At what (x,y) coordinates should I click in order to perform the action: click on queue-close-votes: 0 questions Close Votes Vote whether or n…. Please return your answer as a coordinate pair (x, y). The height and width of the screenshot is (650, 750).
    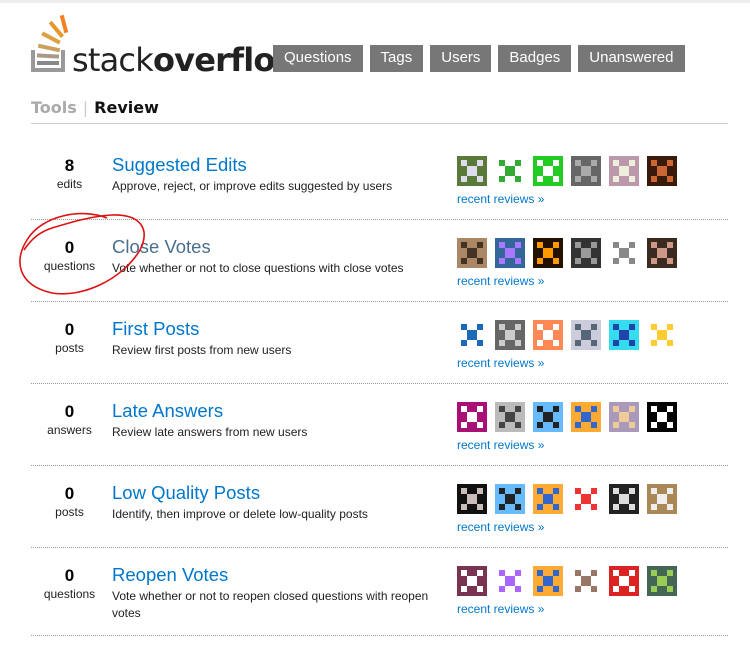
    Looking at the image, I should click on (379, 261).